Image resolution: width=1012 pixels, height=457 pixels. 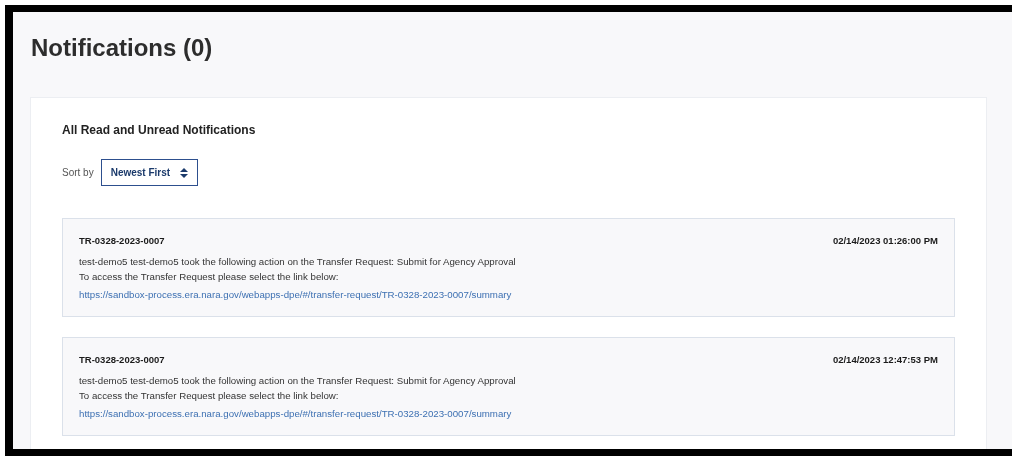 What do you see at coordinates (78, 172) in the screenshot?
I see `sort-label: Sort by` at bounding box center [78, 172].